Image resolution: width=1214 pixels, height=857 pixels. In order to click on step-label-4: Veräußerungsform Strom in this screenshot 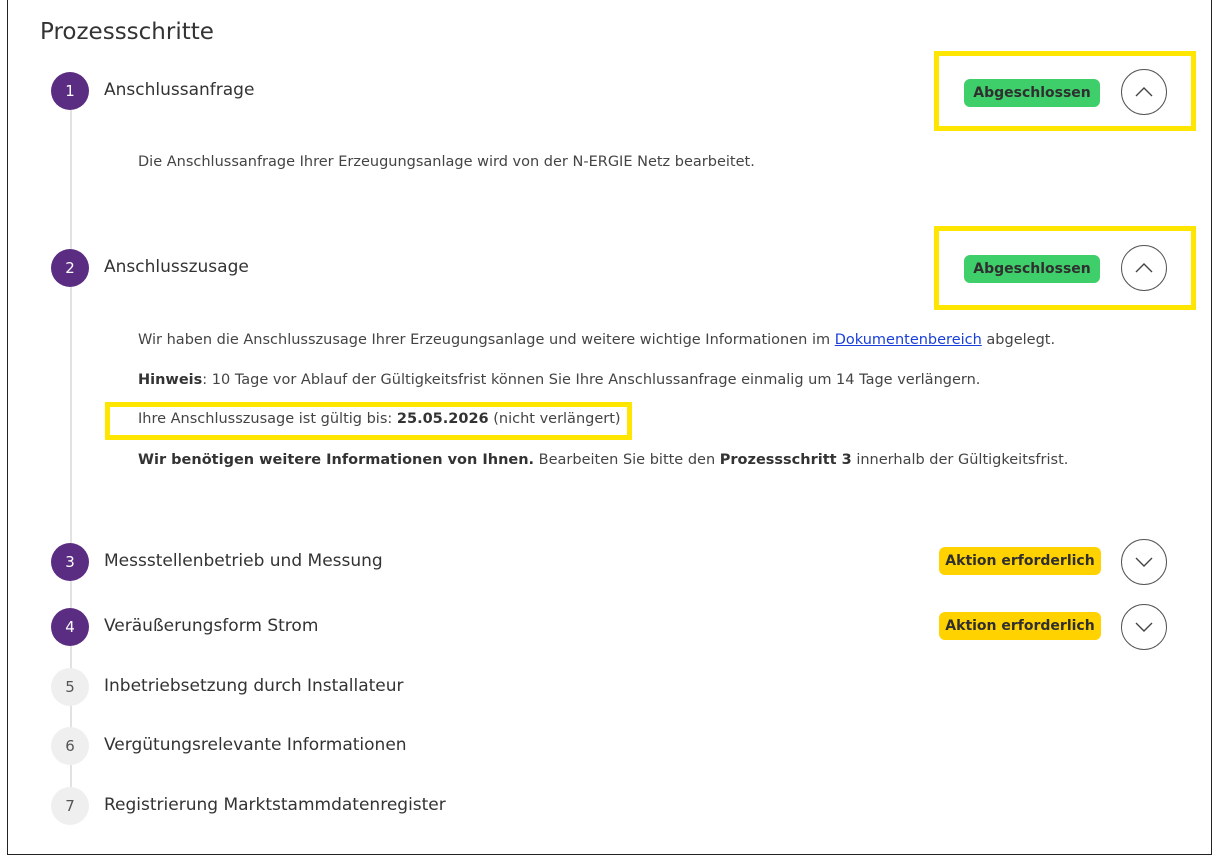, I will do `click(211, 626)`.